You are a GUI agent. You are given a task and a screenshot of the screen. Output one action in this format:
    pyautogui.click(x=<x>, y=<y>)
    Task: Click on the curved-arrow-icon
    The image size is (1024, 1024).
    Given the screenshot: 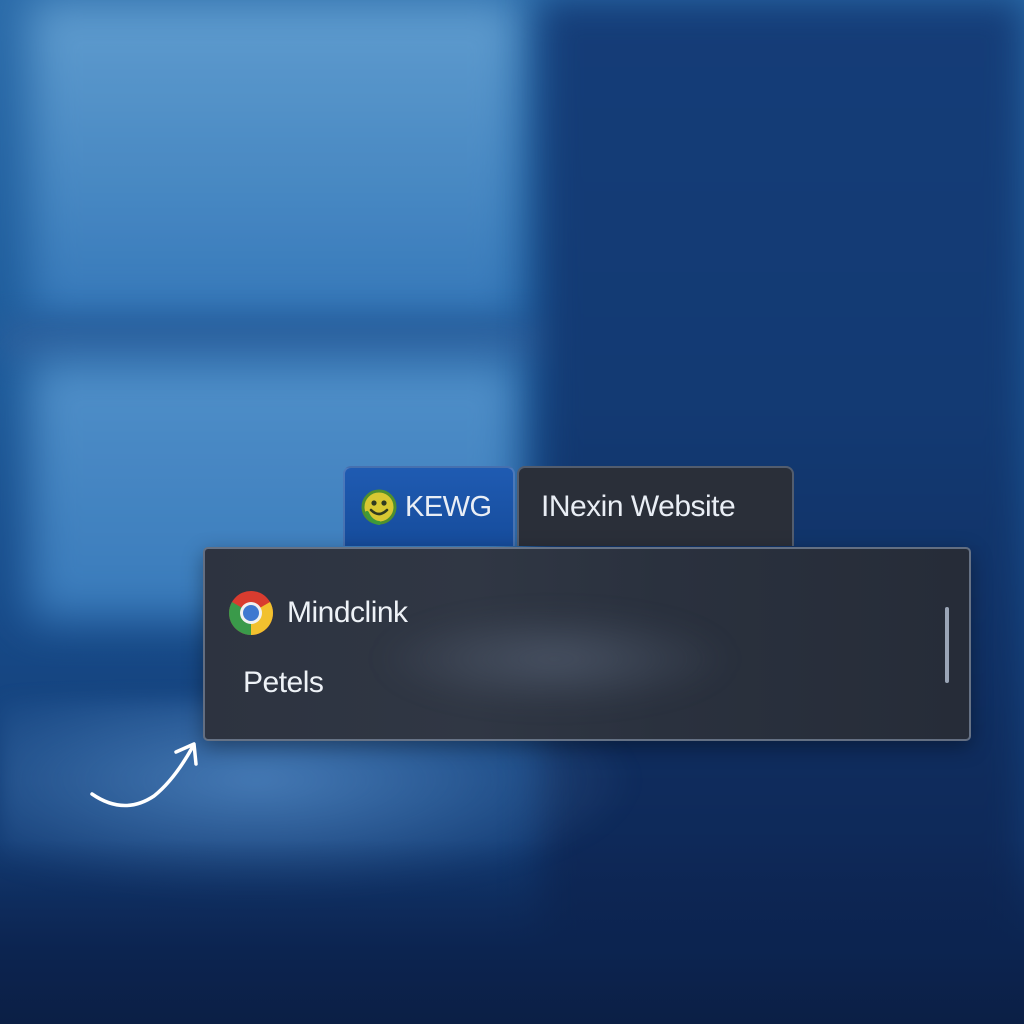 What is the action you would take?
    pyautogui.click(x=144, y=775)
    